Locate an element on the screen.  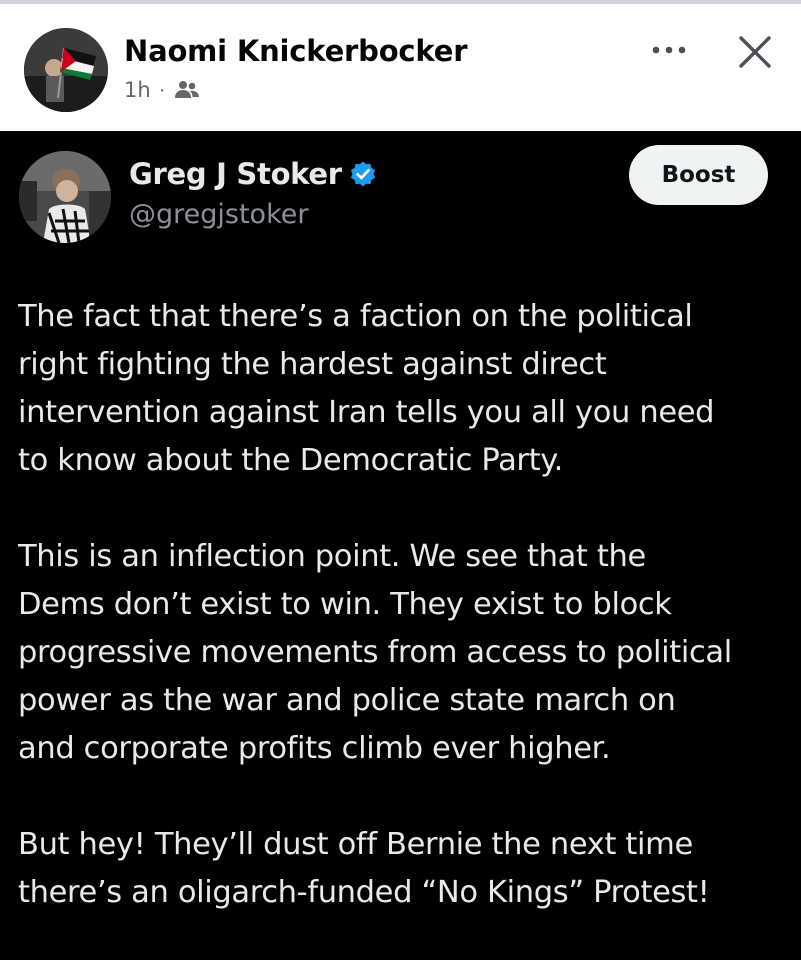
tweet-author-avatar is located at coordinates (65, 197).